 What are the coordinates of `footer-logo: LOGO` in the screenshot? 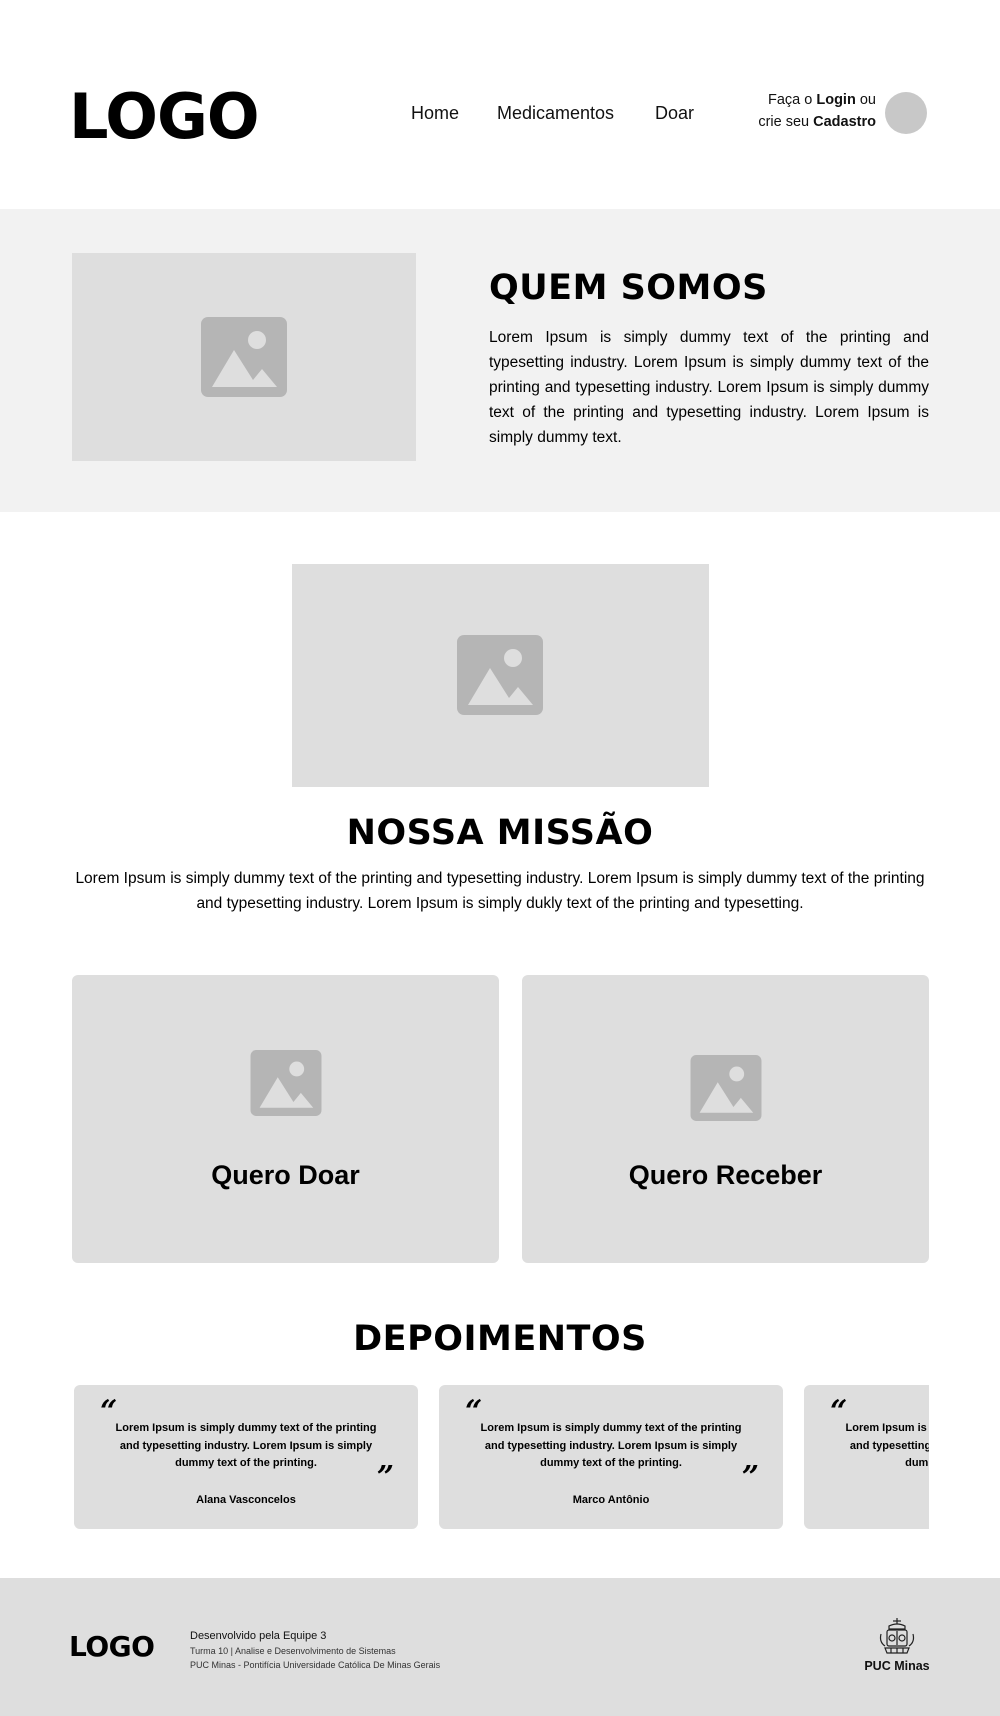 It's located at (112, 1647).